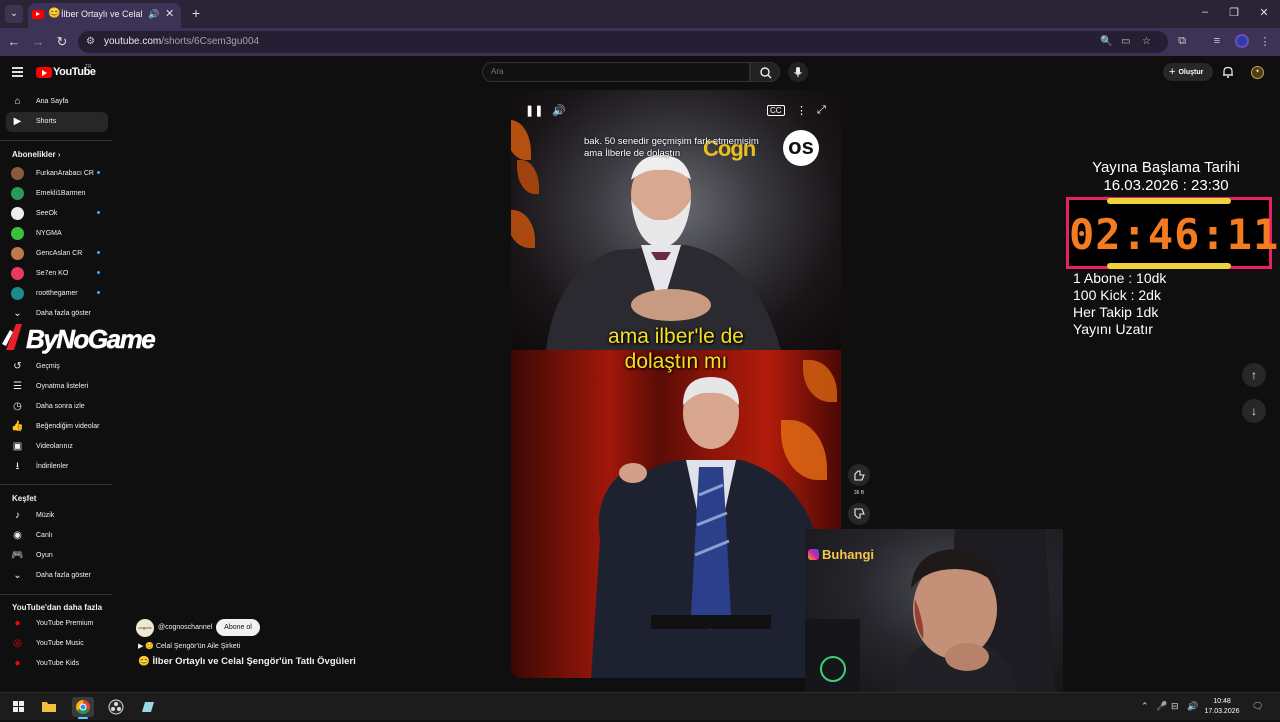 The height and width of the screenshot is (722, 1280). I want to click on next-short-button: ↓, so click(1254, 411).